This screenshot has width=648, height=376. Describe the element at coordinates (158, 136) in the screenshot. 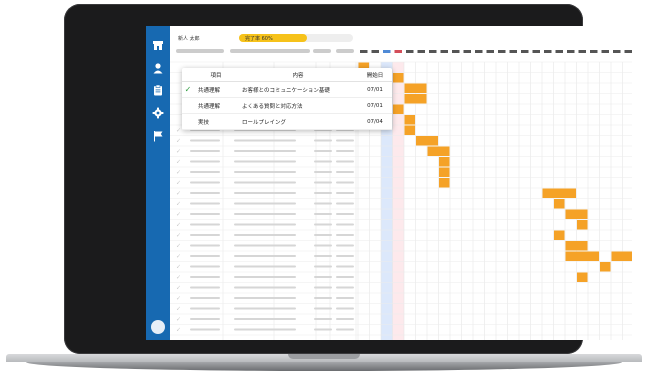

I see `flag-icon` at that location.